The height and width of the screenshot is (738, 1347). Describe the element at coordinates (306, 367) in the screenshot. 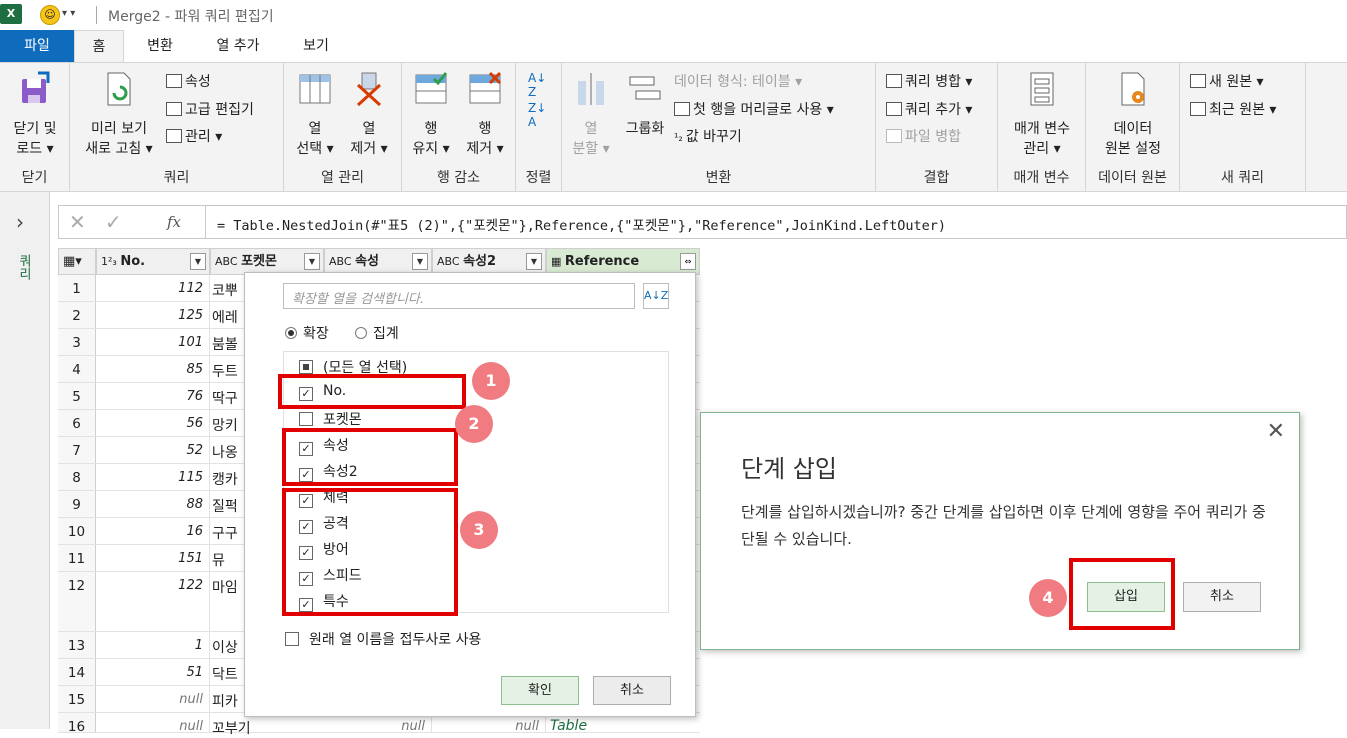

I see `partial-checkbox-icon` at that location.